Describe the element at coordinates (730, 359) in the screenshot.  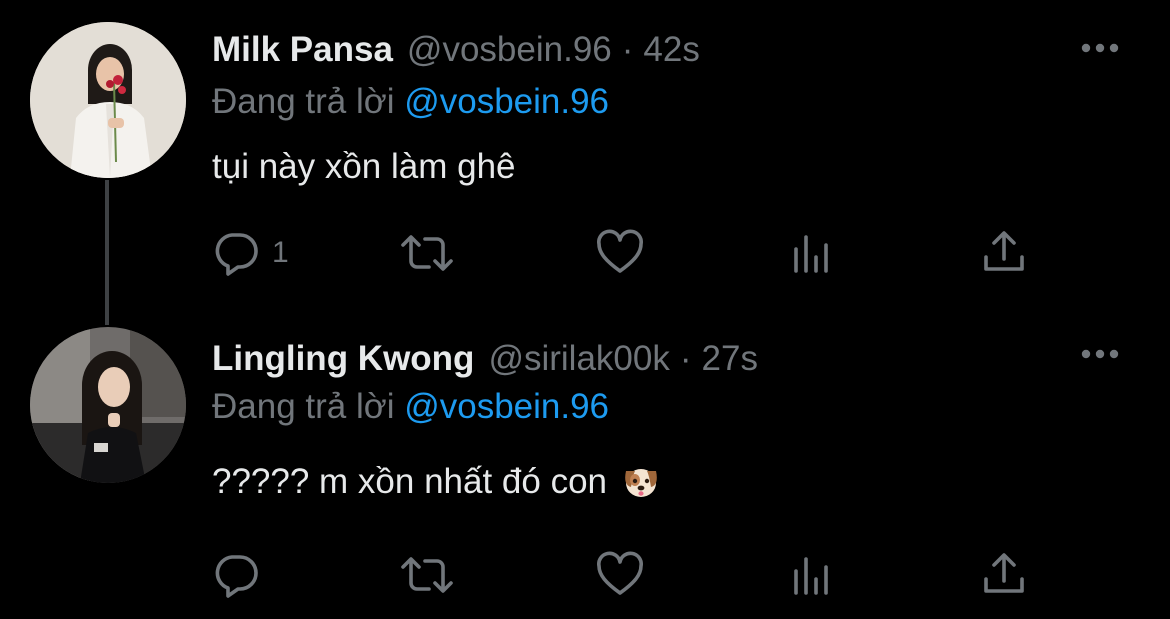
I see `timestamp: 27s` at that location.